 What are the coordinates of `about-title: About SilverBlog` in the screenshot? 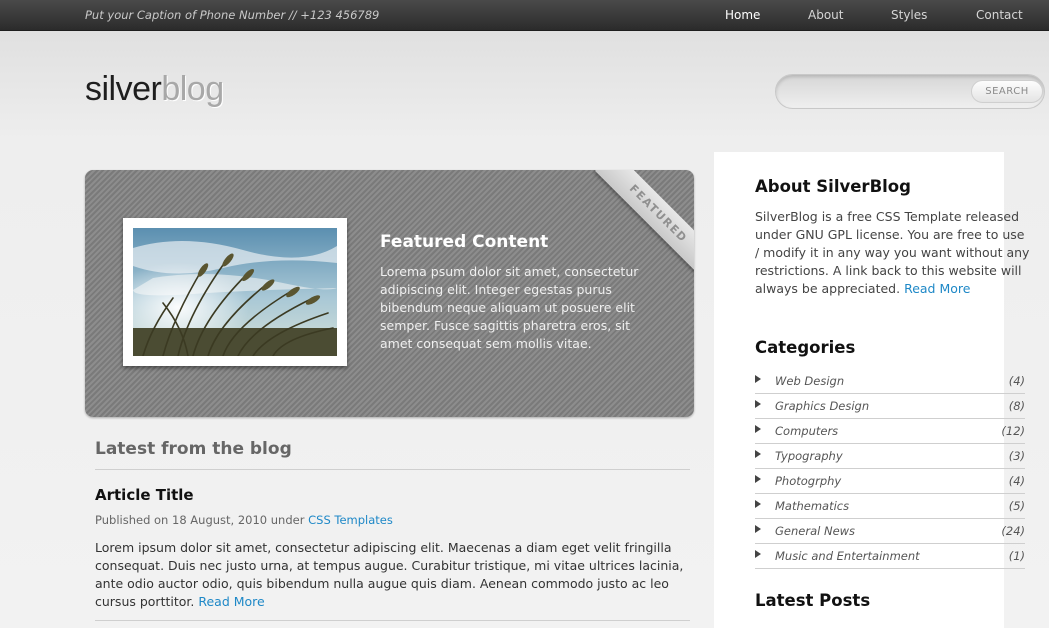 It's located at (833, 186).